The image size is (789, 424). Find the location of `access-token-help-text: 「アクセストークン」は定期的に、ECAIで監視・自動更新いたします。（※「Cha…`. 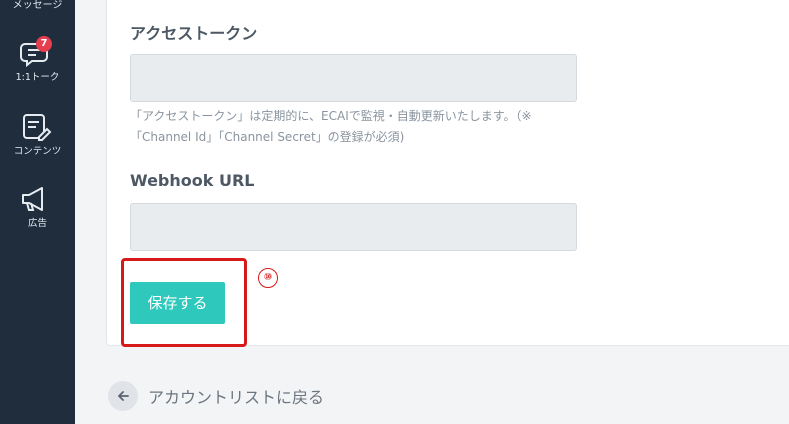

access-token-help-text: 「アクセストークン」は定期的に、ECAIで監視・自動更新いたします。（※「Cha… is located at coordinates (331, 126).